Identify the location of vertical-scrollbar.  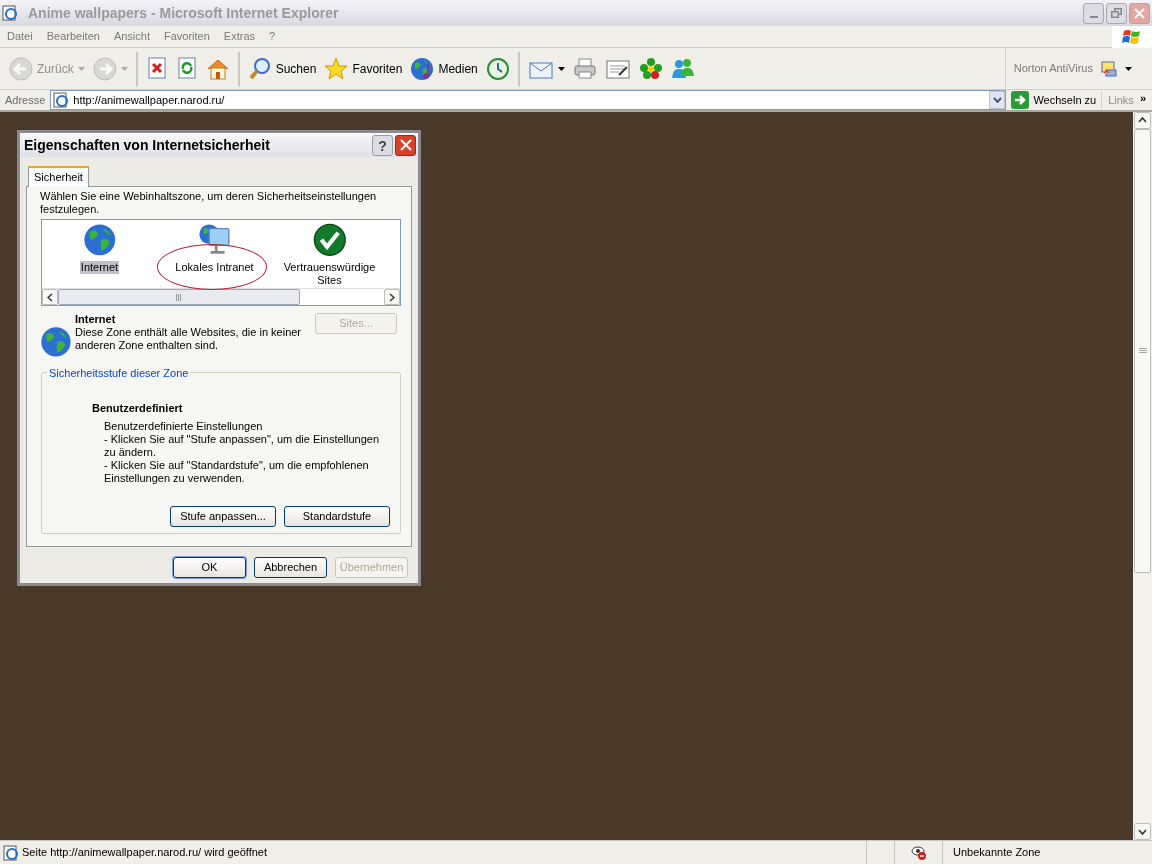
(1142, 476).